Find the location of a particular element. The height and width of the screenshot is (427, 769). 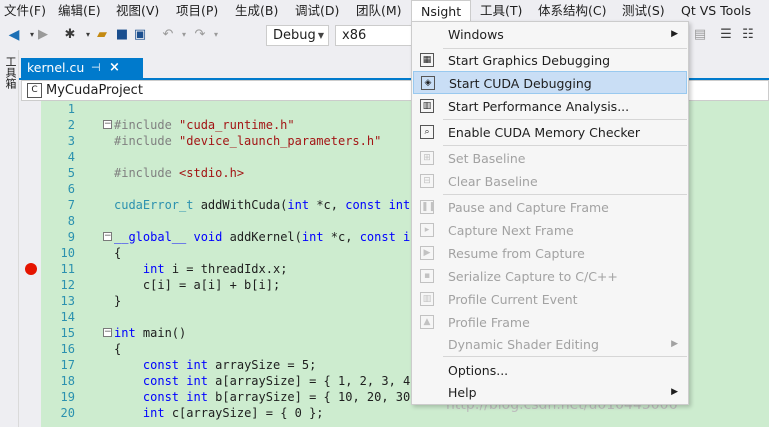

line-number: 2 is located at coordinates (71, 125).